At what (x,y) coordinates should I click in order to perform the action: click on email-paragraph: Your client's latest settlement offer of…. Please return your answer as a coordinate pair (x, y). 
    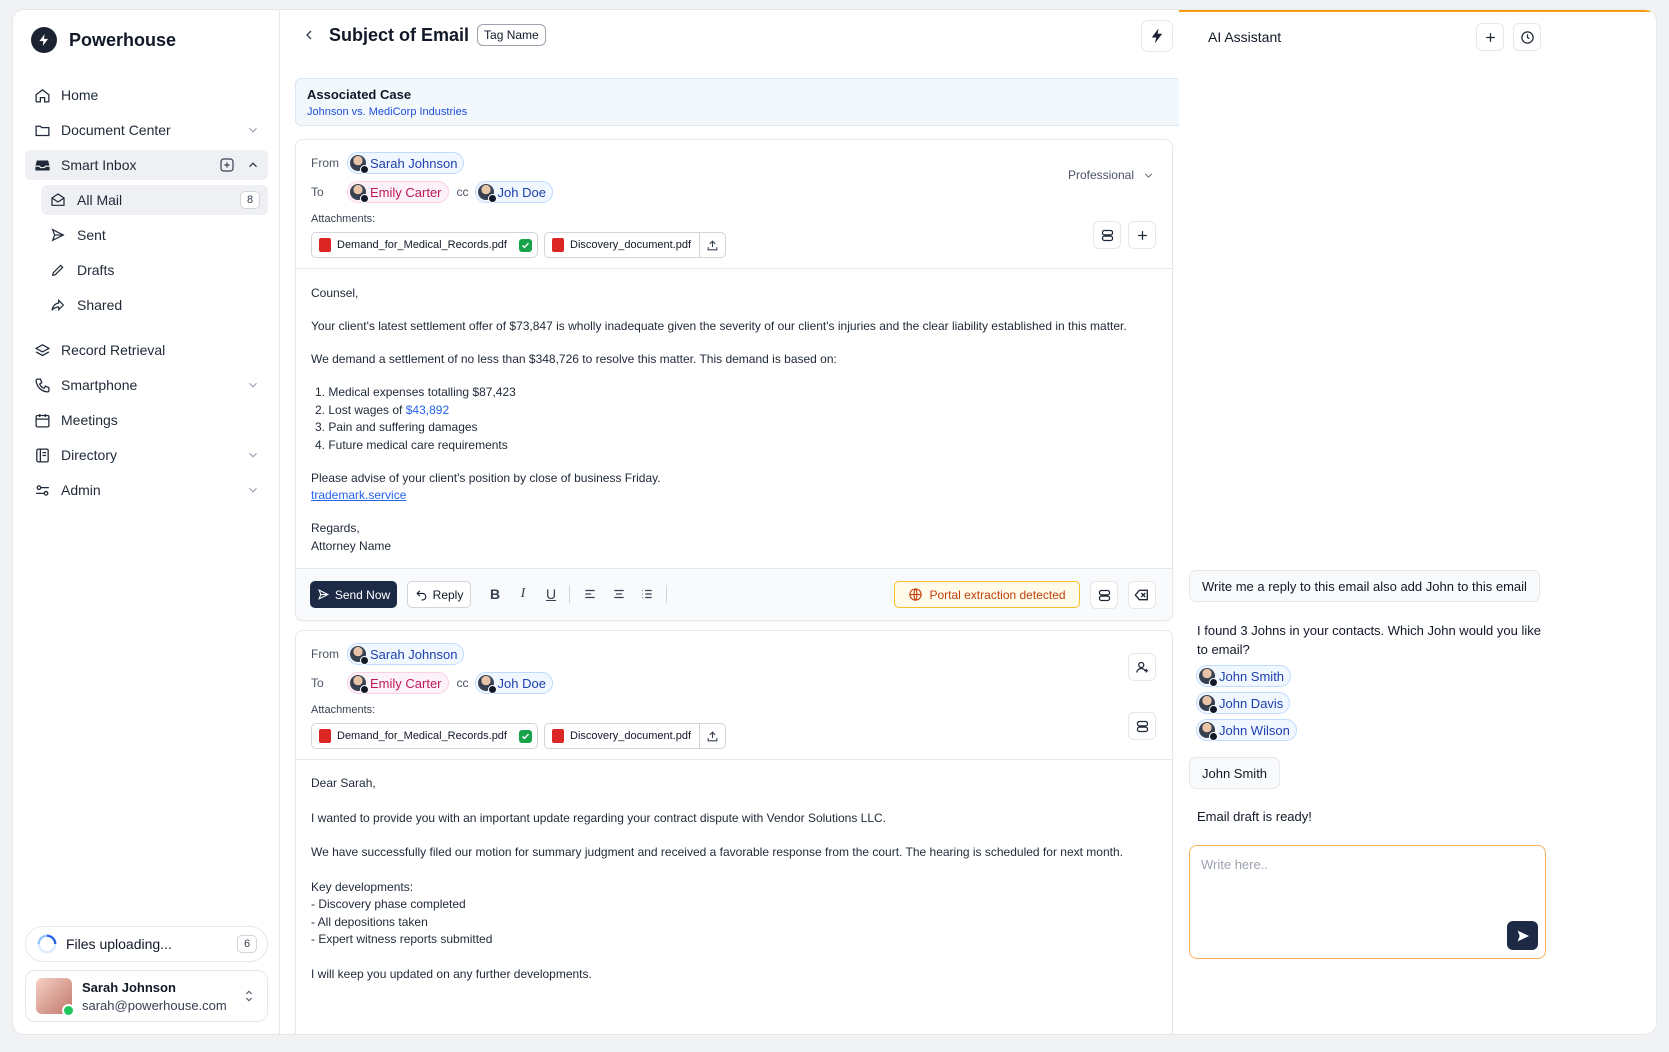
    Looking at the image, I should click on (719, 326).